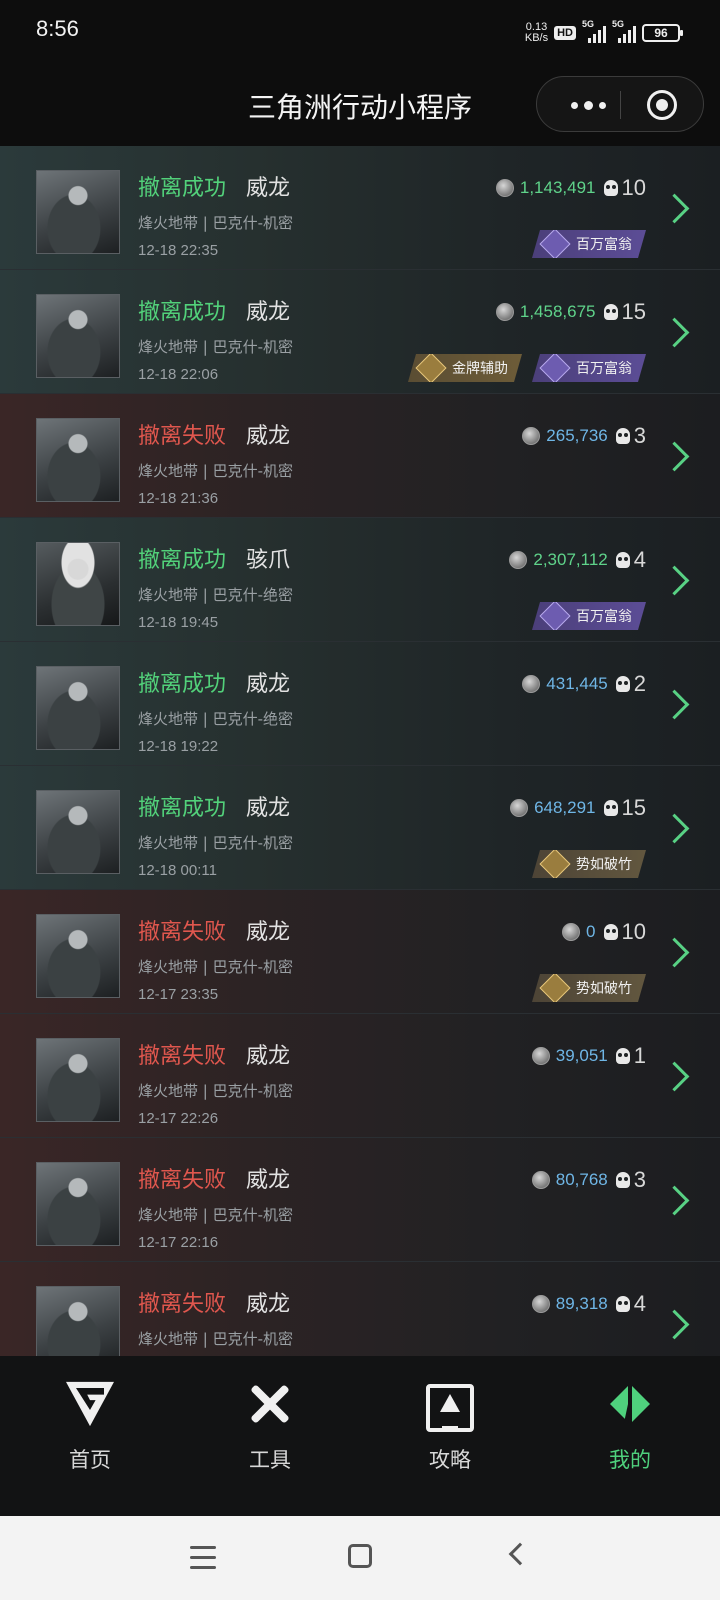 The image size is (720, 1600). I want to click on menu-icon, so click(203, 1557).